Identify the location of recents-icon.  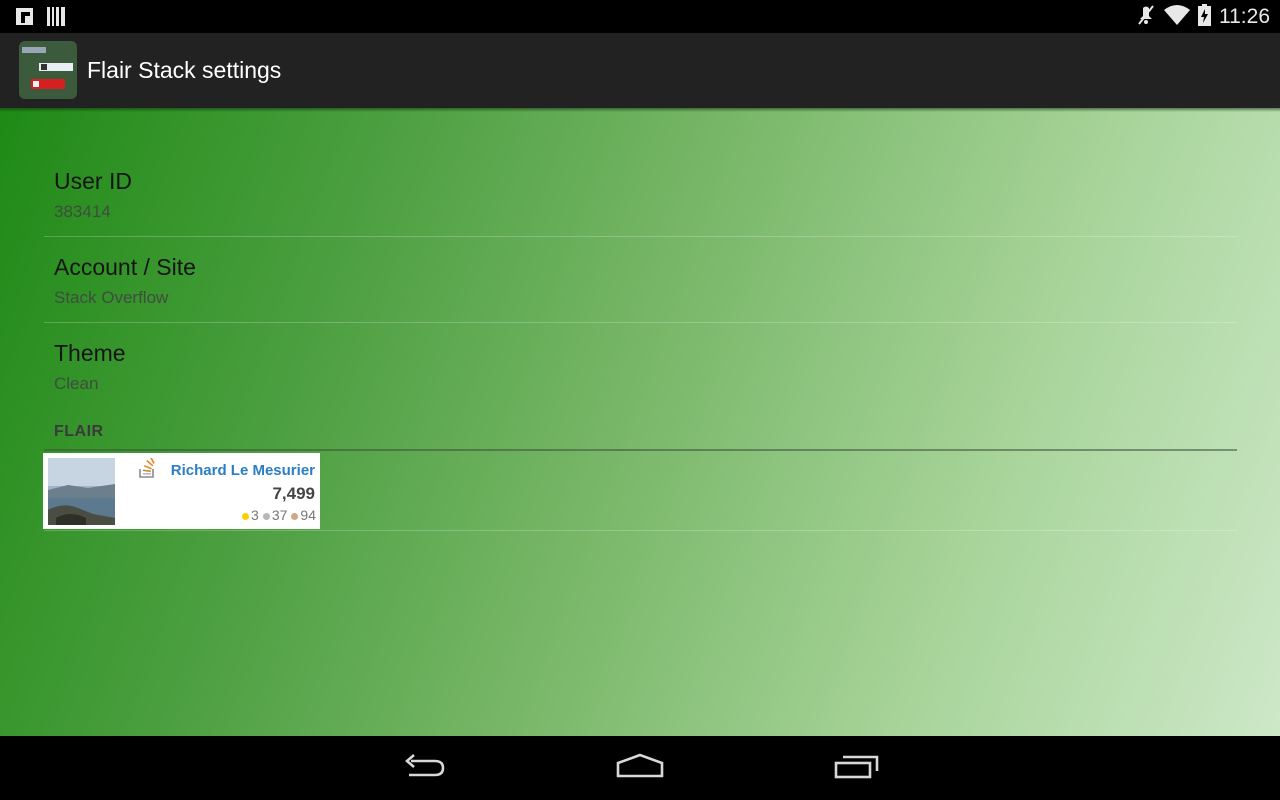
(857, 768).